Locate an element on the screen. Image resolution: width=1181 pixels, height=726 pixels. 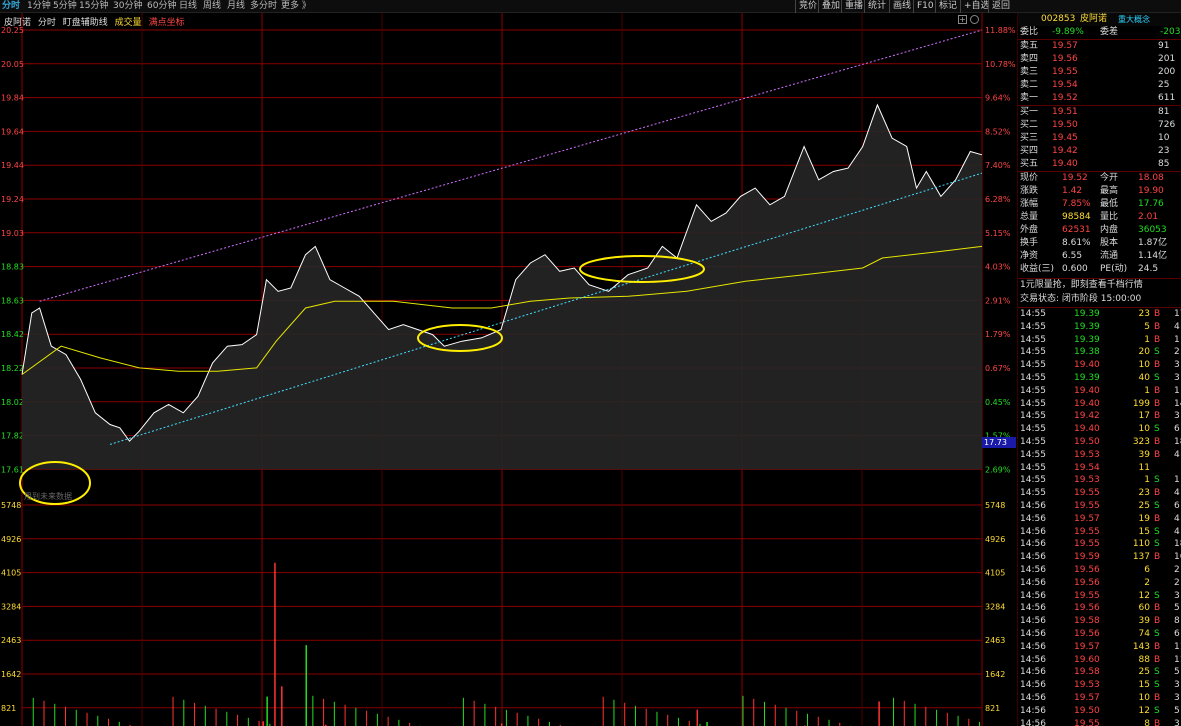
pct-axis-label: 0.45% is located at coordinates (998, 402).